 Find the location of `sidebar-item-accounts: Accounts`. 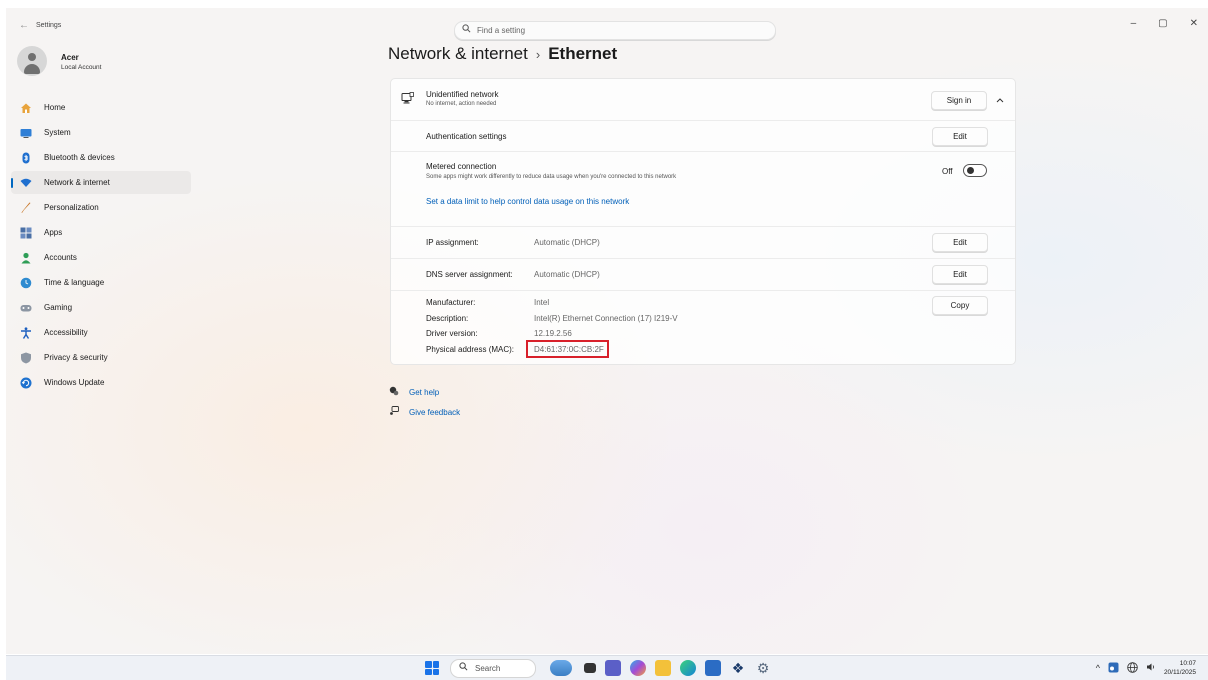

sidebar-item-accounts: Accounts is located at coordinates (101, 257).